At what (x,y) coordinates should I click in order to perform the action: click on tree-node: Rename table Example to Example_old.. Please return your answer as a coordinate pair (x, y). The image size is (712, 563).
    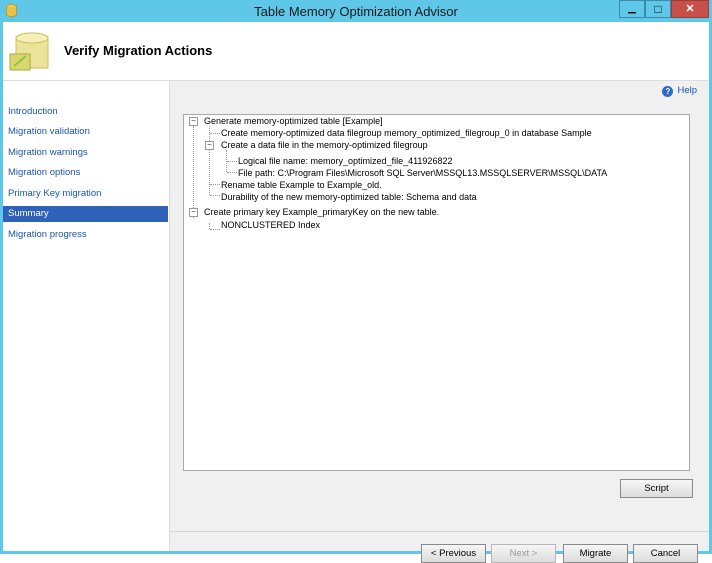
    Looking at the image, I should click on (301, 185).